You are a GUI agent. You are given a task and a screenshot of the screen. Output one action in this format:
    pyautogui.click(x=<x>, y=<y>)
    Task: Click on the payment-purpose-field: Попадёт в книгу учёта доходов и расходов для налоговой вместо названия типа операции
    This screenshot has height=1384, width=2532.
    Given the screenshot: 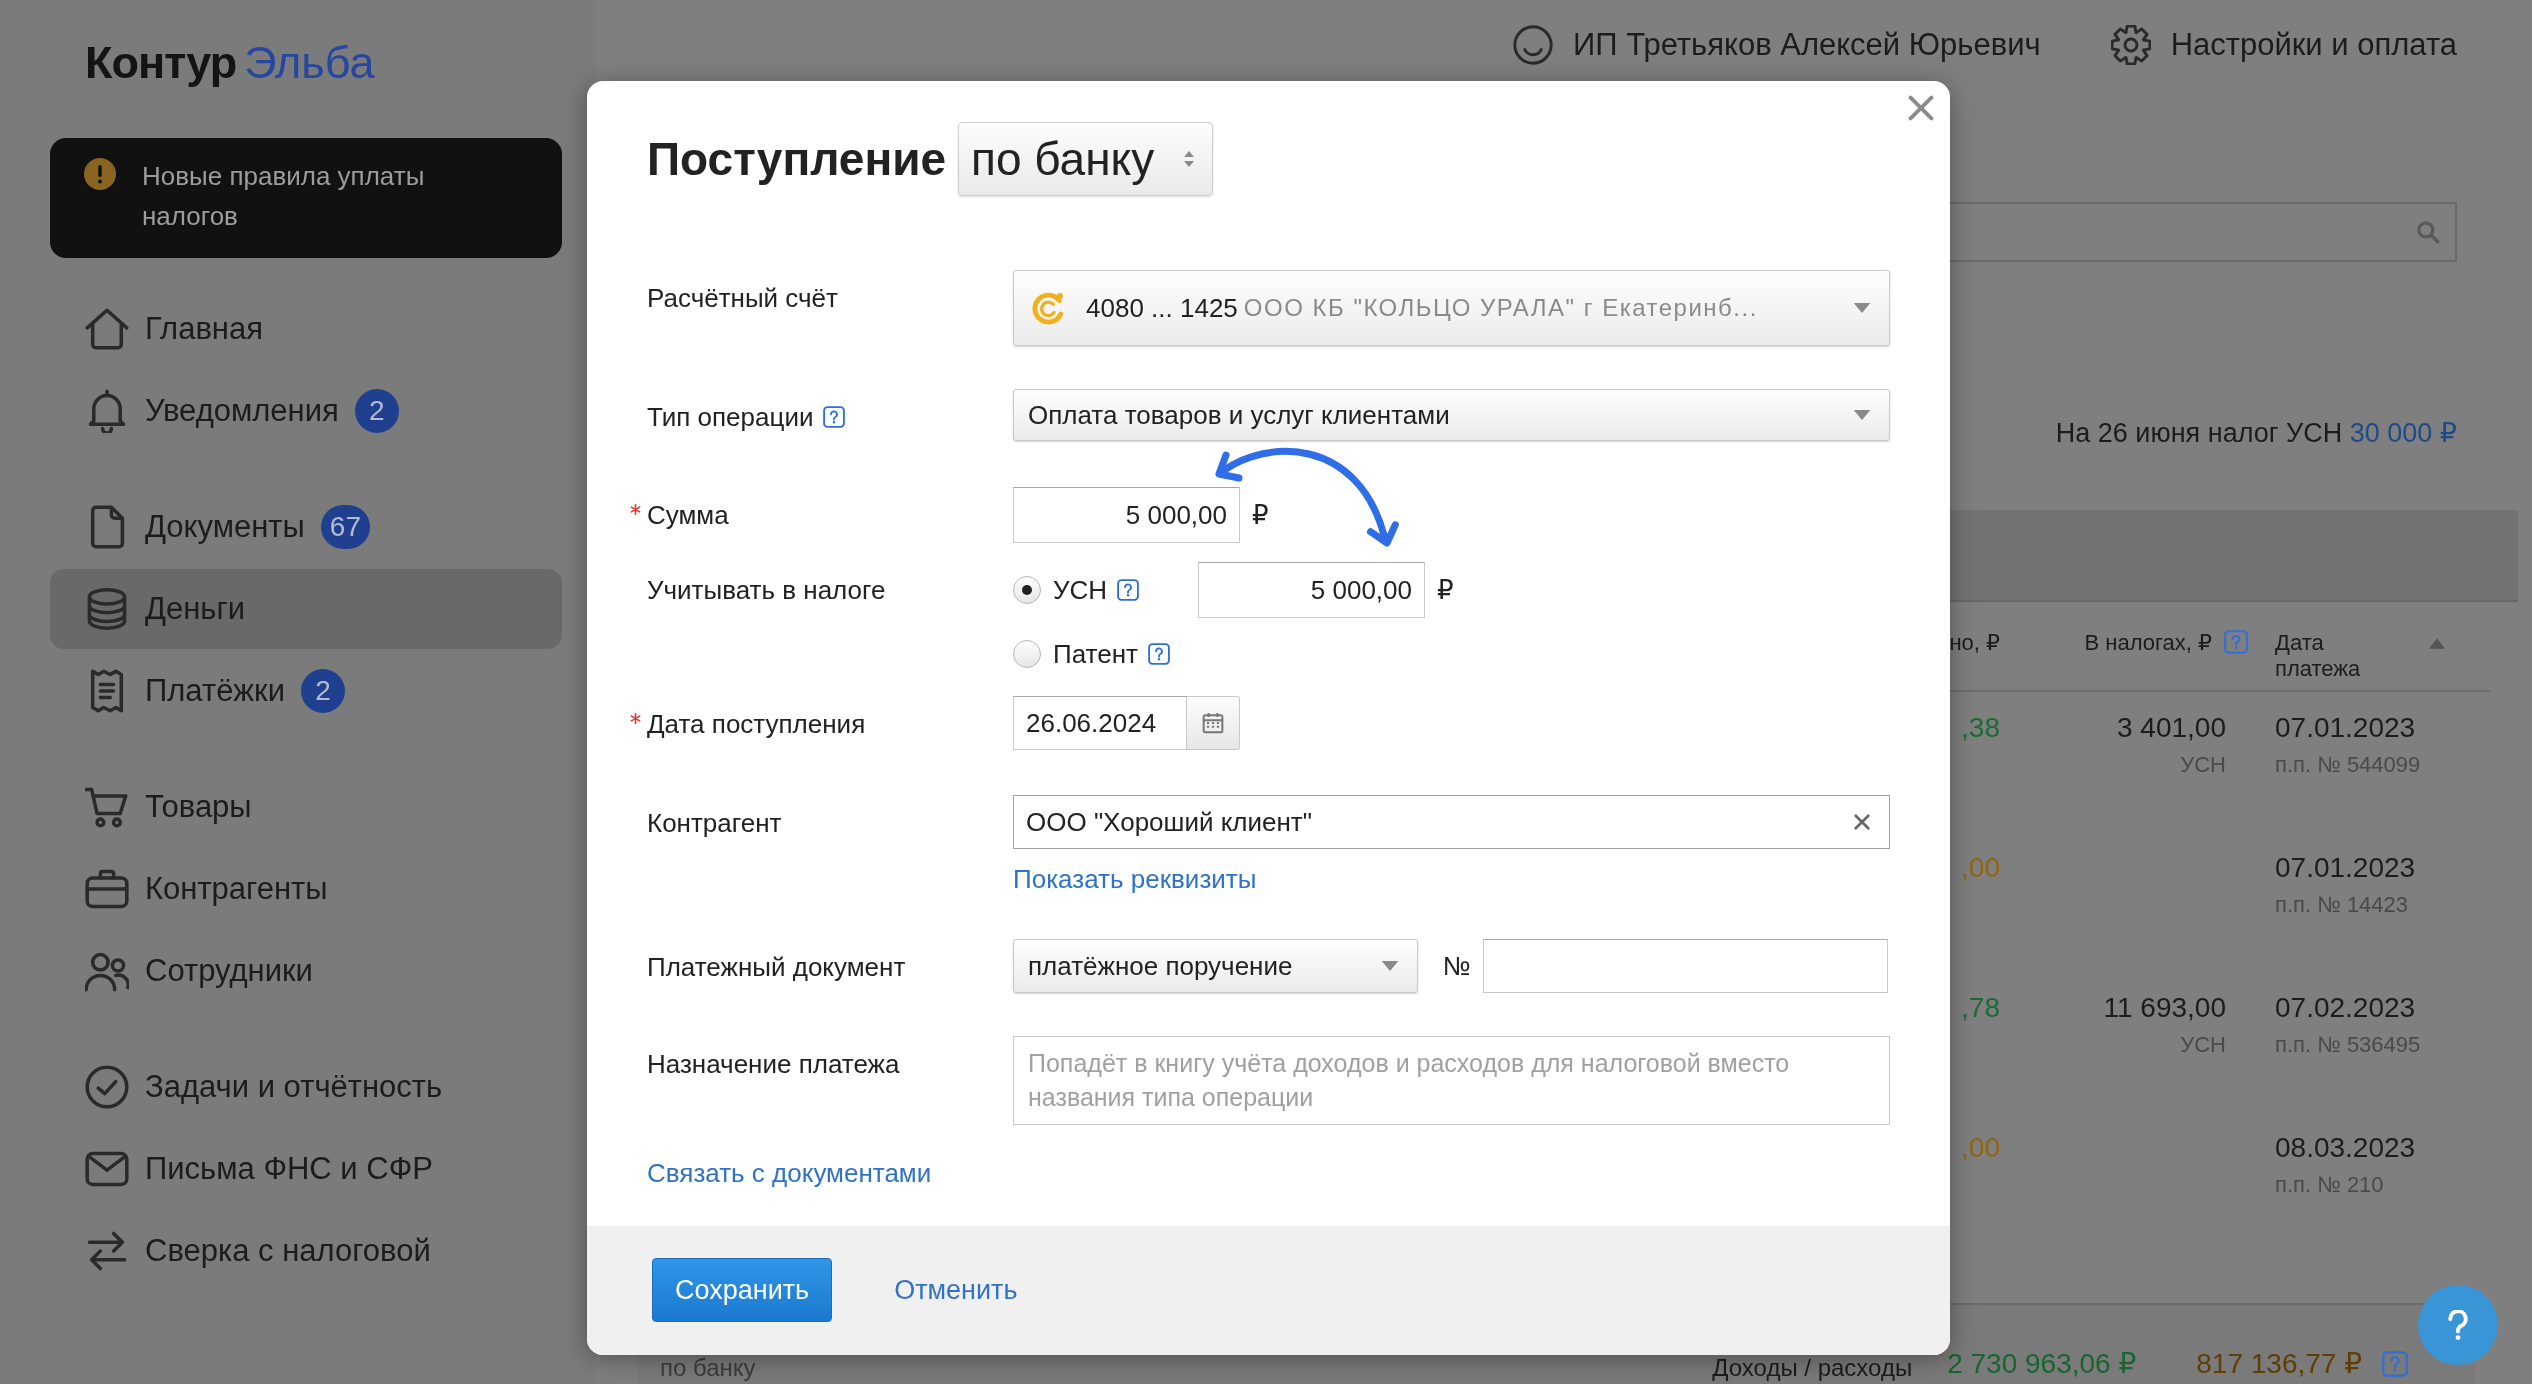 What is the action you would take?
    pyautogui.click(x=1451, y=1080)
    